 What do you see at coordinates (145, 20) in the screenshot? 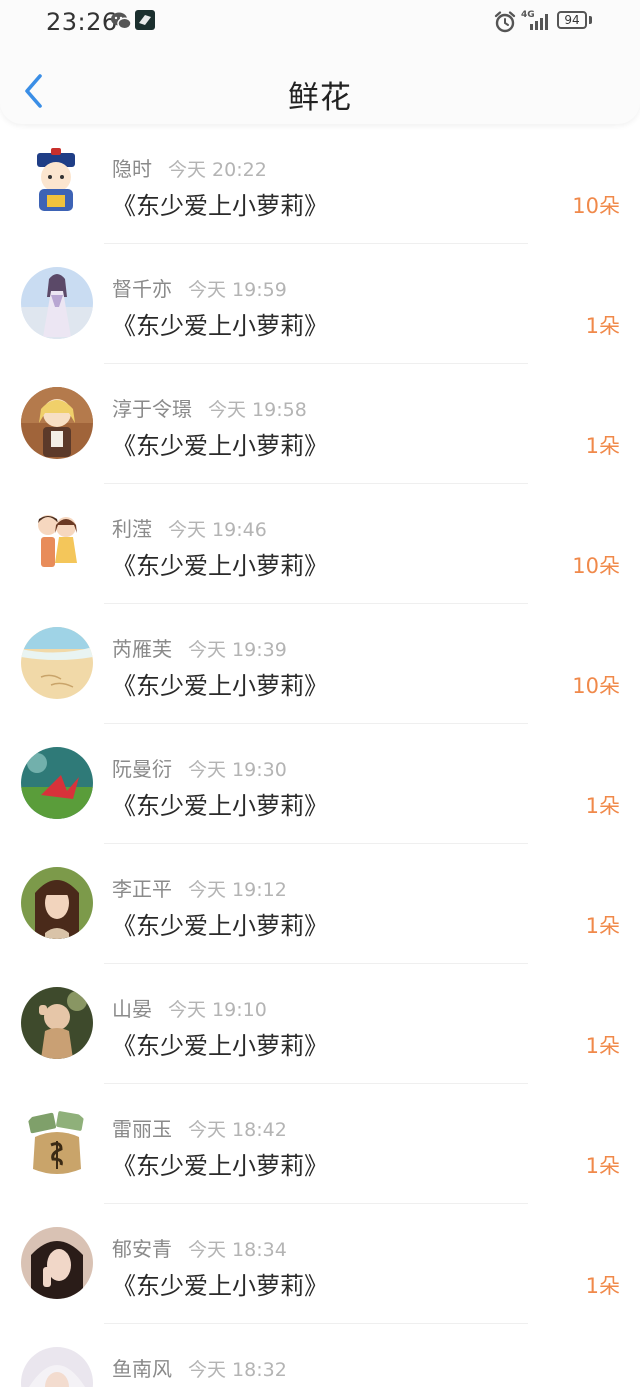
I see `app-notification-icon` at bounding box center [145, 20].